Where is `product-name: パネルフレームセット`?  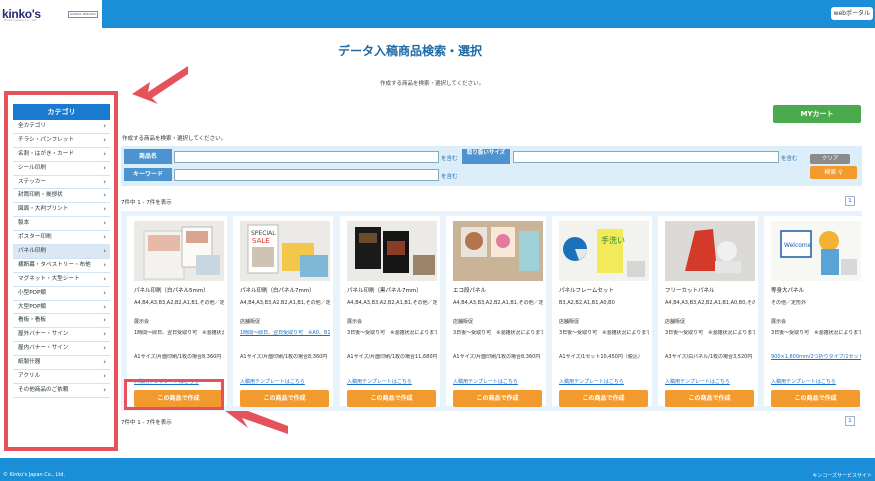 product-name: パネルフレームセット is located at coordinates (586, 291).